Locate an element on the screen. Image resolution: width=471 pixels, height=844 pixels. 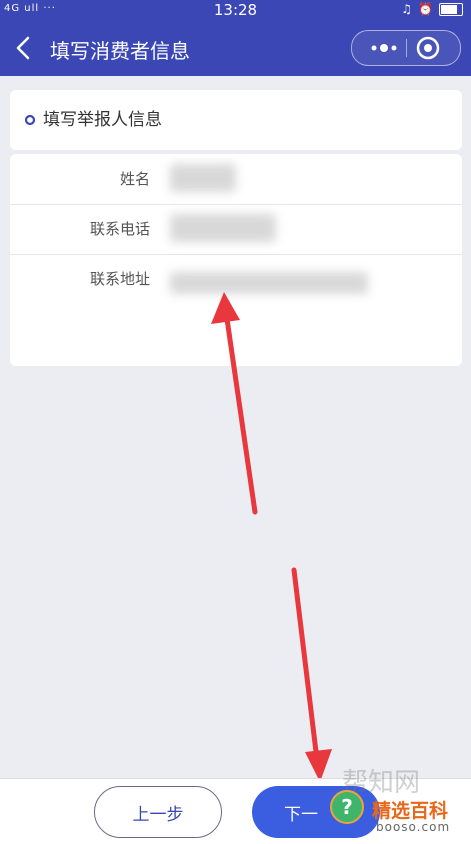
phone-row: 联系电话 is located at coordinates (236, 229).